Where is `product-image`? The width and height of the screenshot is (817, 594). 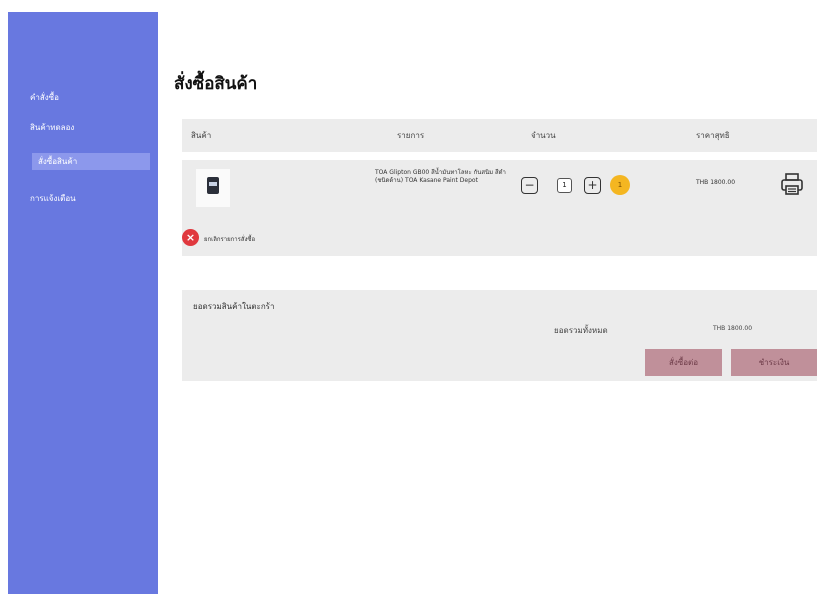 product-image is located at coordinates (213, 188).